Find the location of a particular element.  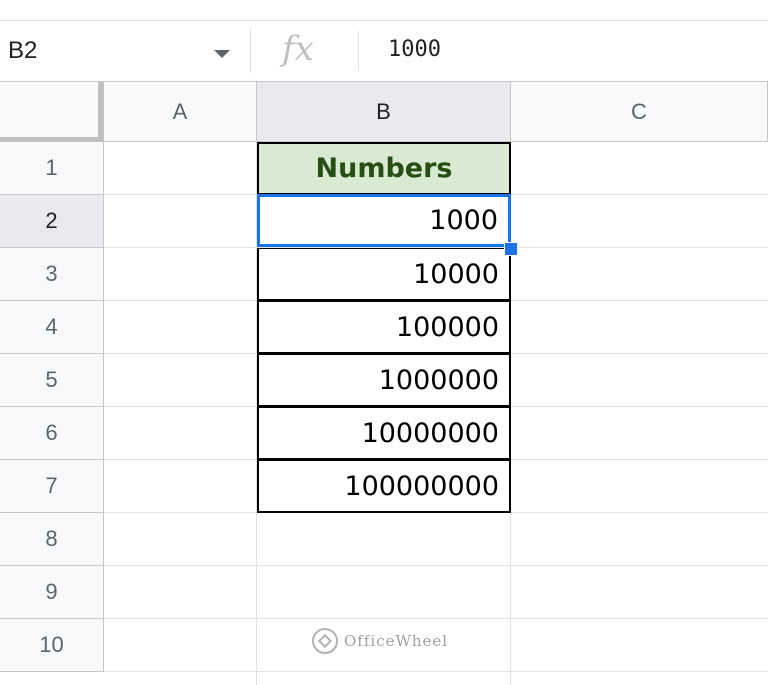

name-box: B2 is located at coordinates (124, 51).